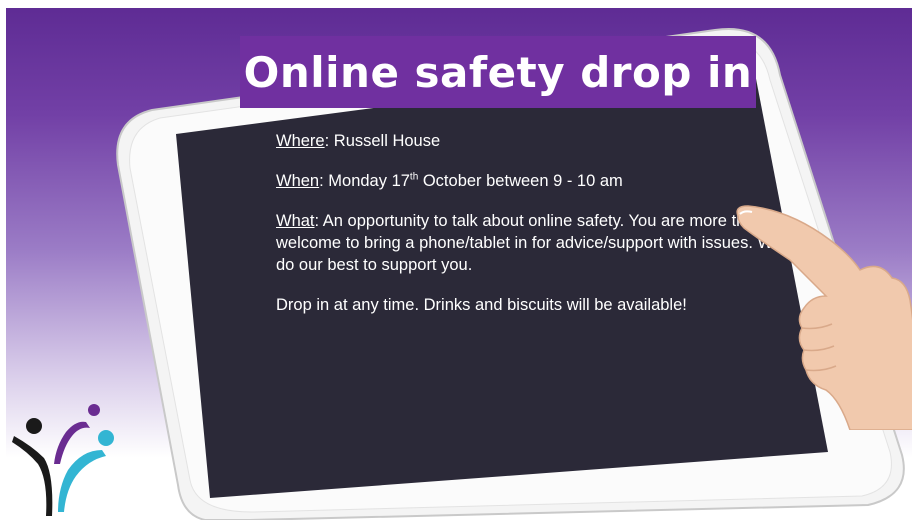 The width and height of the screenshot is (918, 520). I want to click on title-banner: Online safety drop in, so click(498, 72).